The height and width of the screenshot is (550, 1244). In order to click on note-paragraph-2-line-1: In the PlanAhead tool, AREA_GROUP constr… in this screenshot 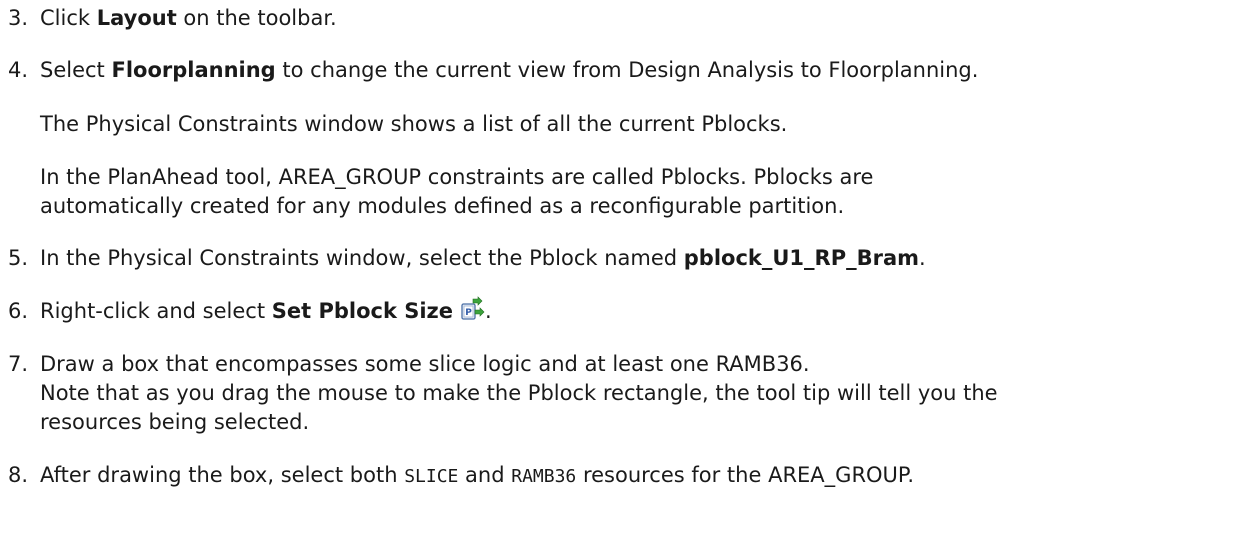, I will do `click(457, 177)`.